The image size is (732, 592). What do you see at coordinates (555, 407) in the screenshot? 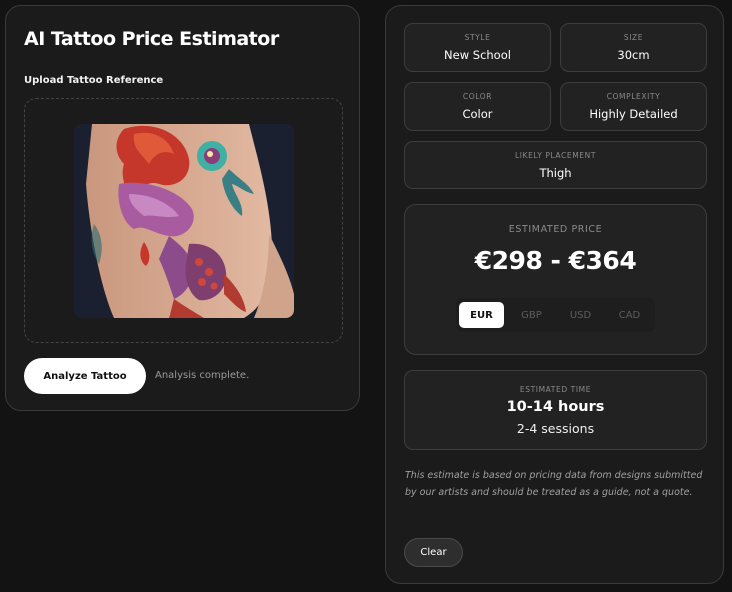
I see `time-hours: 10-14 hours` at bounding box center [555, 407].